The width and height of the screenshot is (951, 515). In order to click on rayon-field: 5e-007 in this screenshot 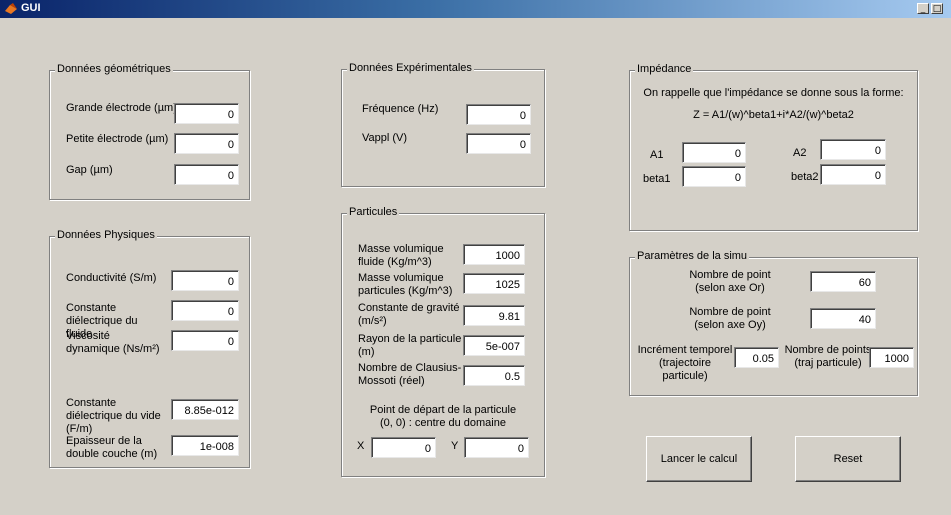, I will do `click(494, 345)`.